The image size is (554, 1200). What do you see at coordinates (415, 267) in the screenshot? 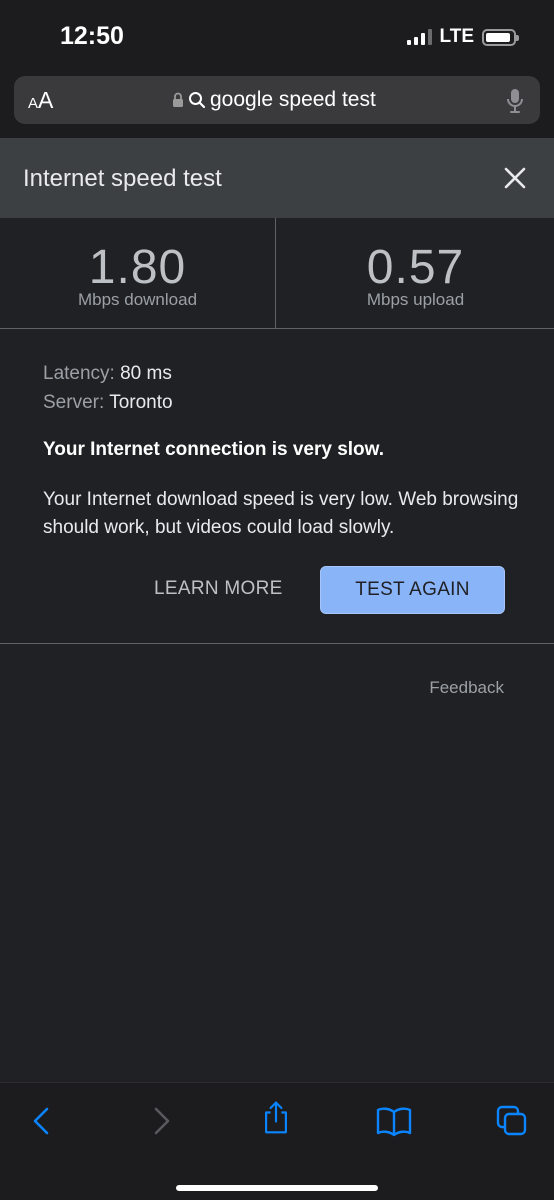
I see `upload-speed-value: 0.57` at bounding box center [415, 267].